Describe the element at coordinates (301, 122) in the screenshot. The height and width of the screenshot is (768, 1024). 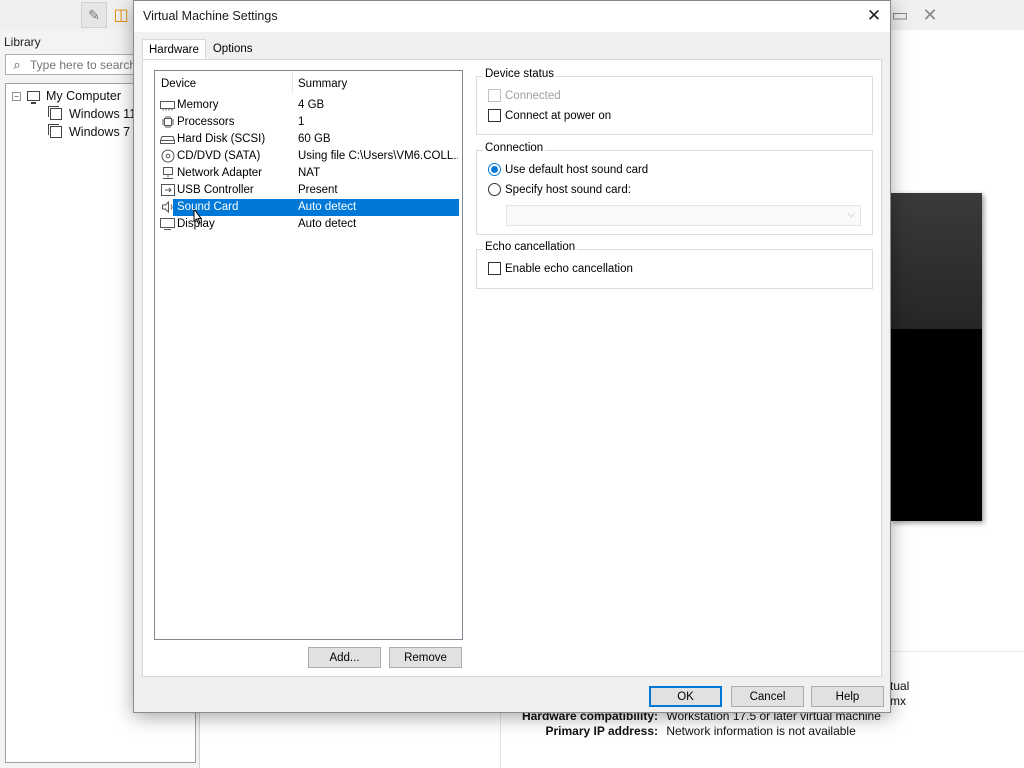
I see `device-summary: 1` at that location.